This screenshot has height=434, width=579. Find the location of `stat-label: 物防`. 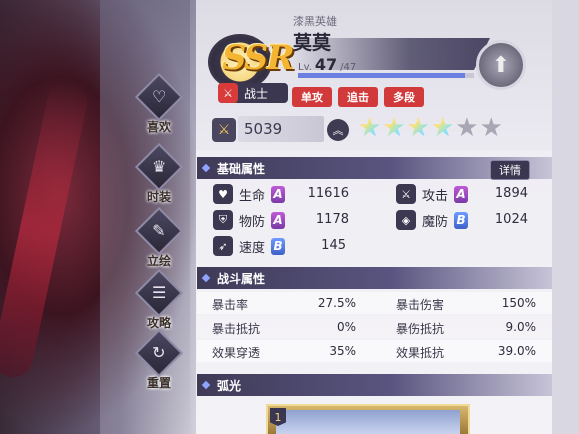

stat-label: 物防 is located at coordinates (252, 222).